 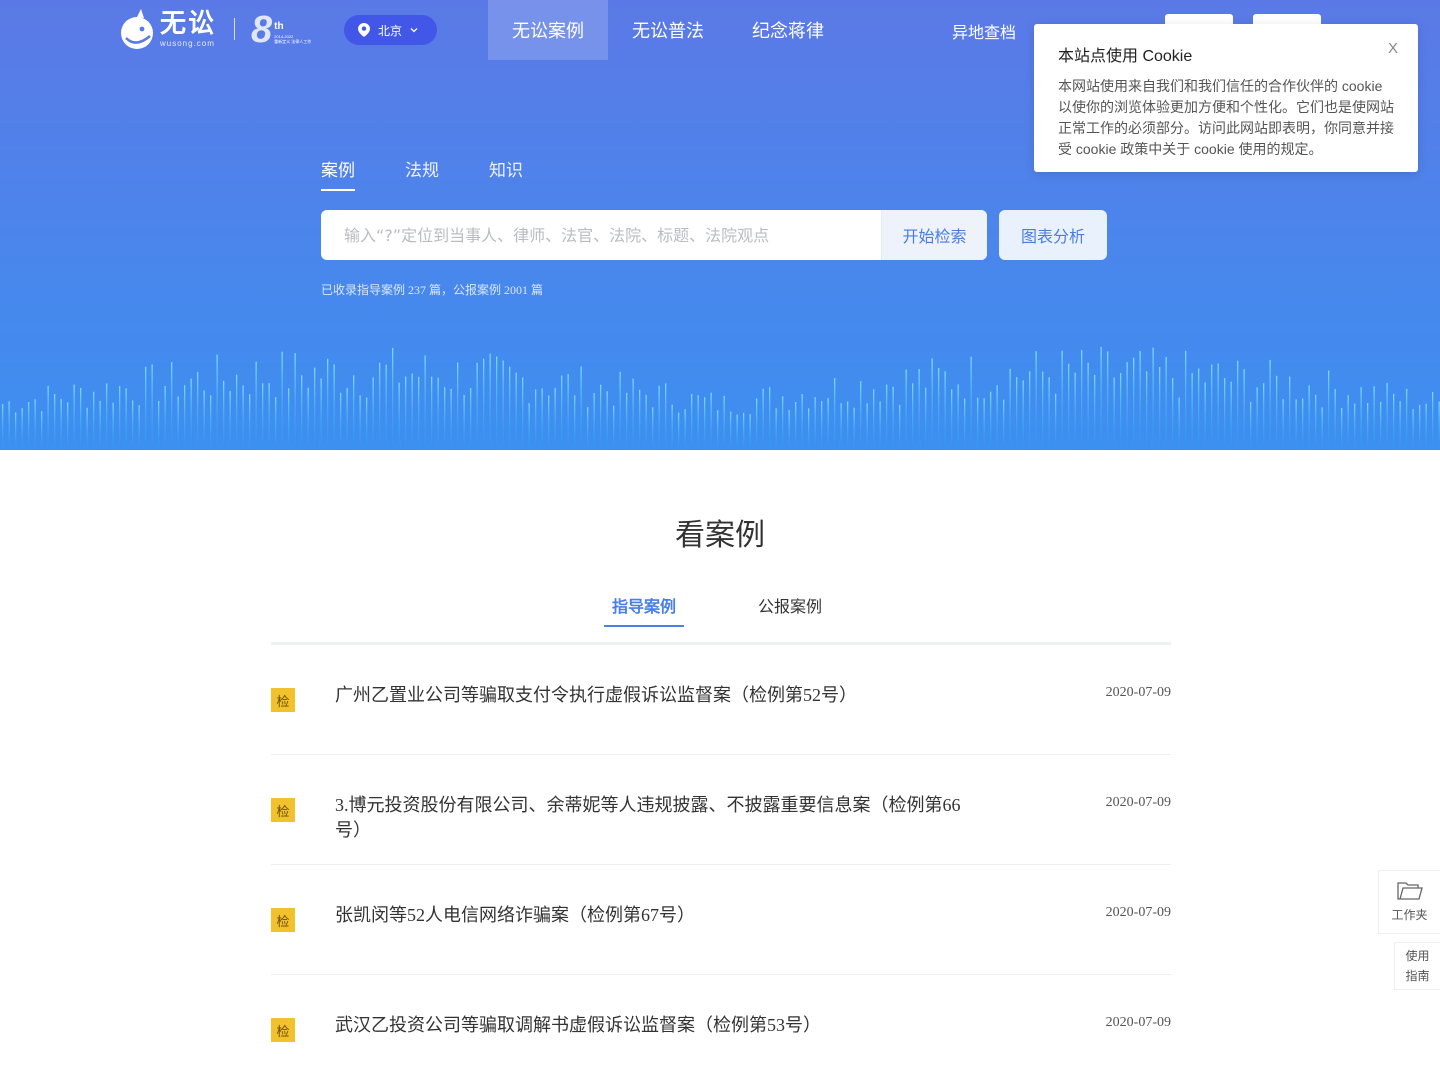 I want to click on search-box: 开始检索, so click(x=654, y=235).